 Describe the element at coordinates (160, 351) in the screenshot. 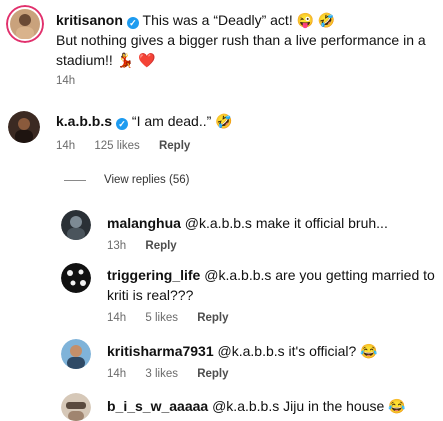

I see `username: kritisharma7931` at that location.